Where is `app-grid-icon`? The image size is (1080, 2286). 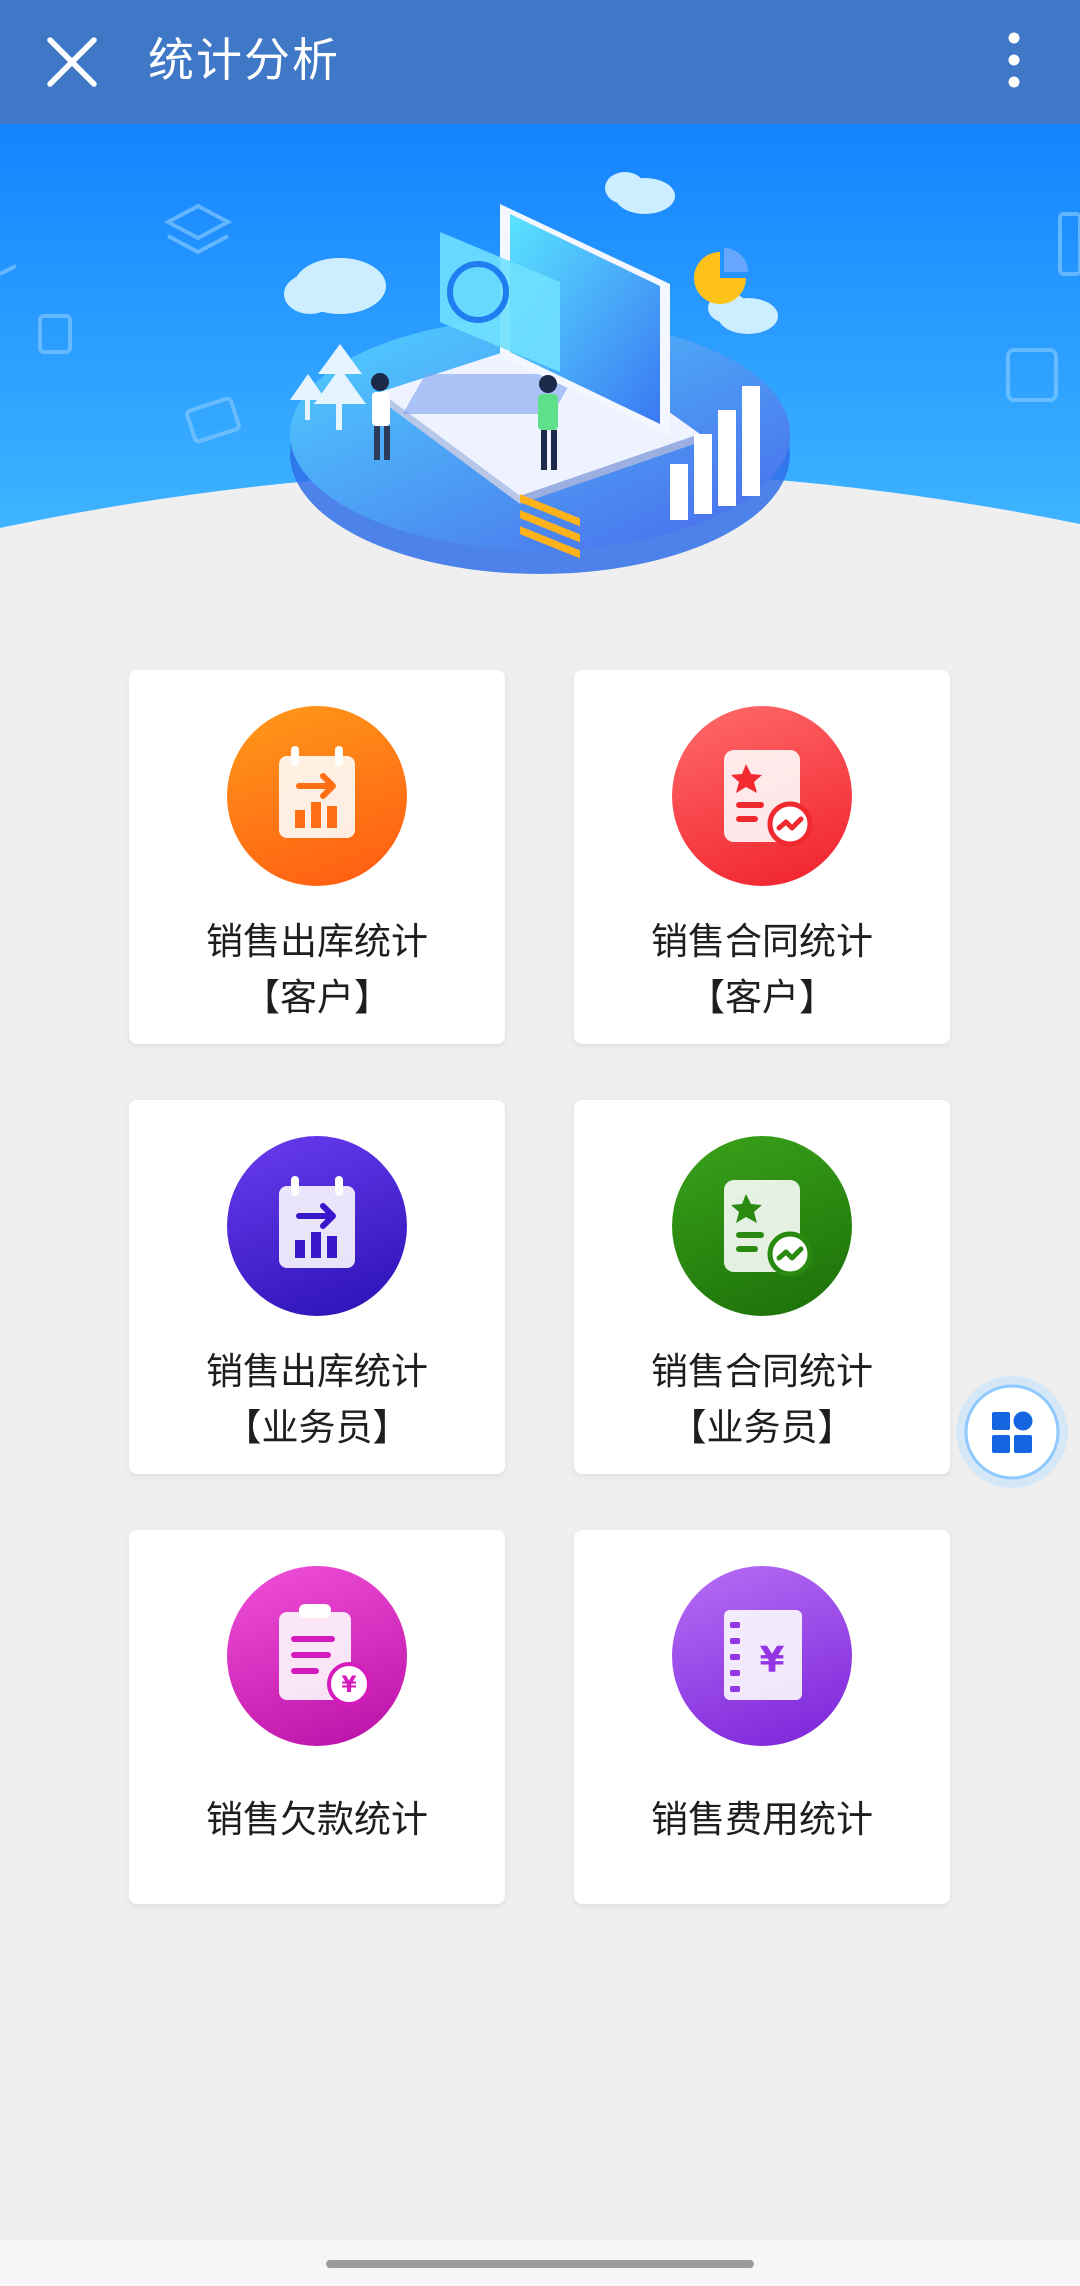 app-grid-icon is located at coordinates (1012, 1432).